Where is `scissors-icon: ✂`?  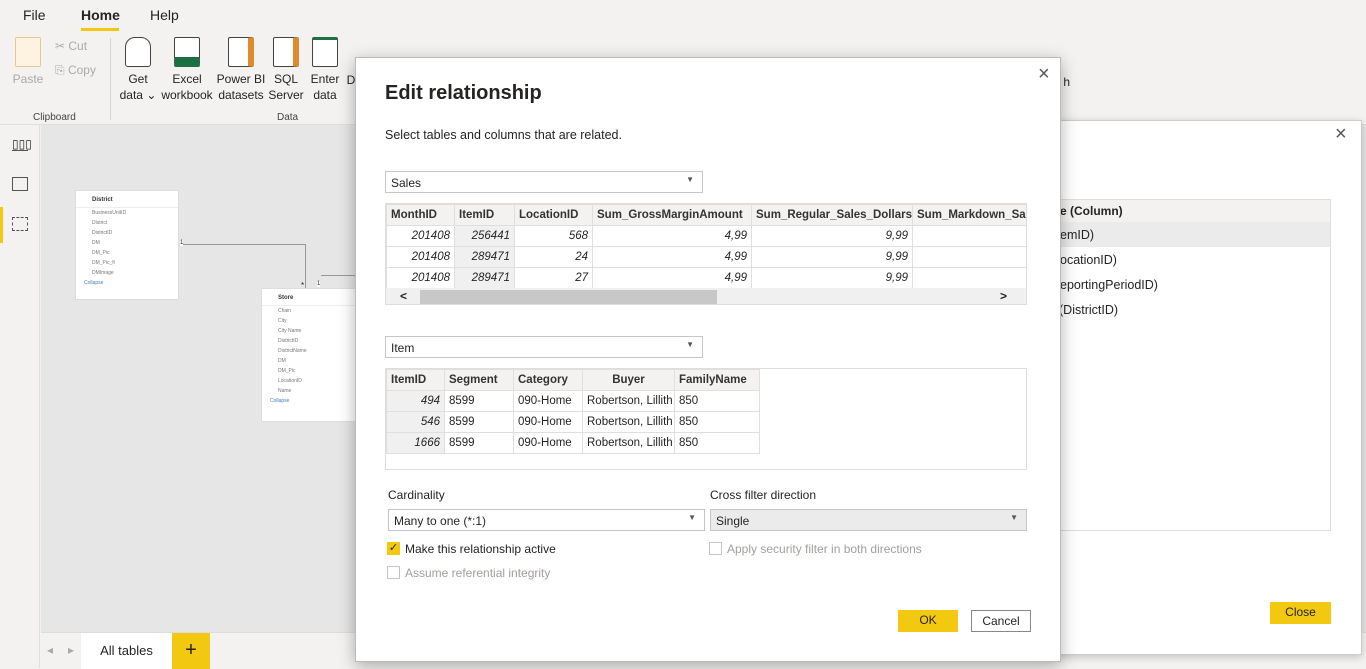 scissors-icon: ✂ is located at coordinates (62, 46).